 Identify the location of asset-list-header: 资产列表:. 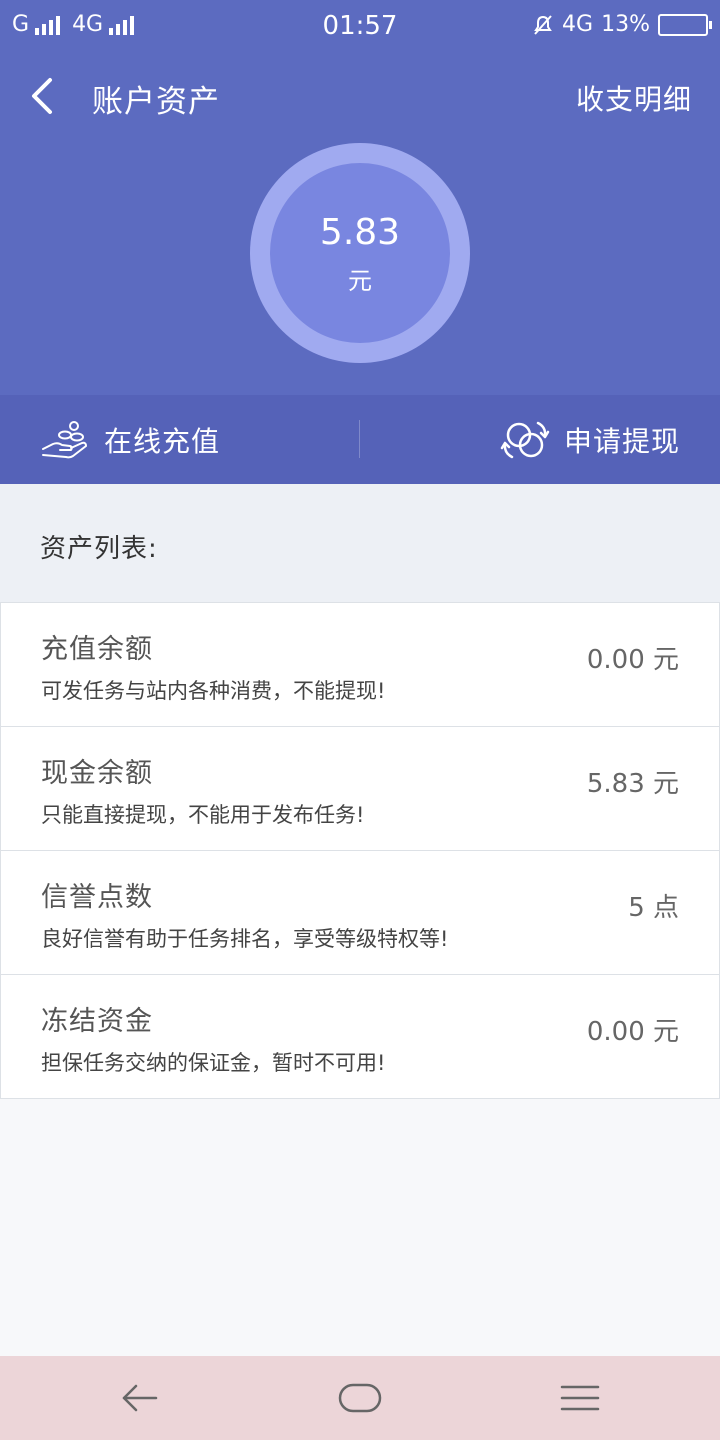
(360, 543).